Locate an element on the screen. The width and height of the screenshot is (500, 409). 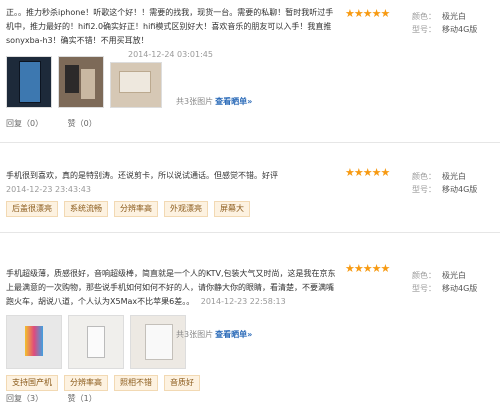
reply-button: 回复（3） is located at coordinates (24, 398).